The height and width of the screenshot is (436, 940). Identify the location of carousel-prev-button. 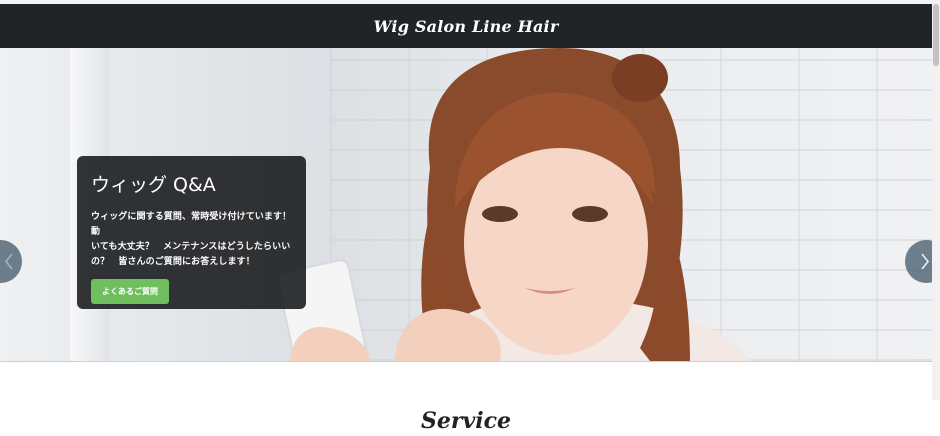
(11, 261).